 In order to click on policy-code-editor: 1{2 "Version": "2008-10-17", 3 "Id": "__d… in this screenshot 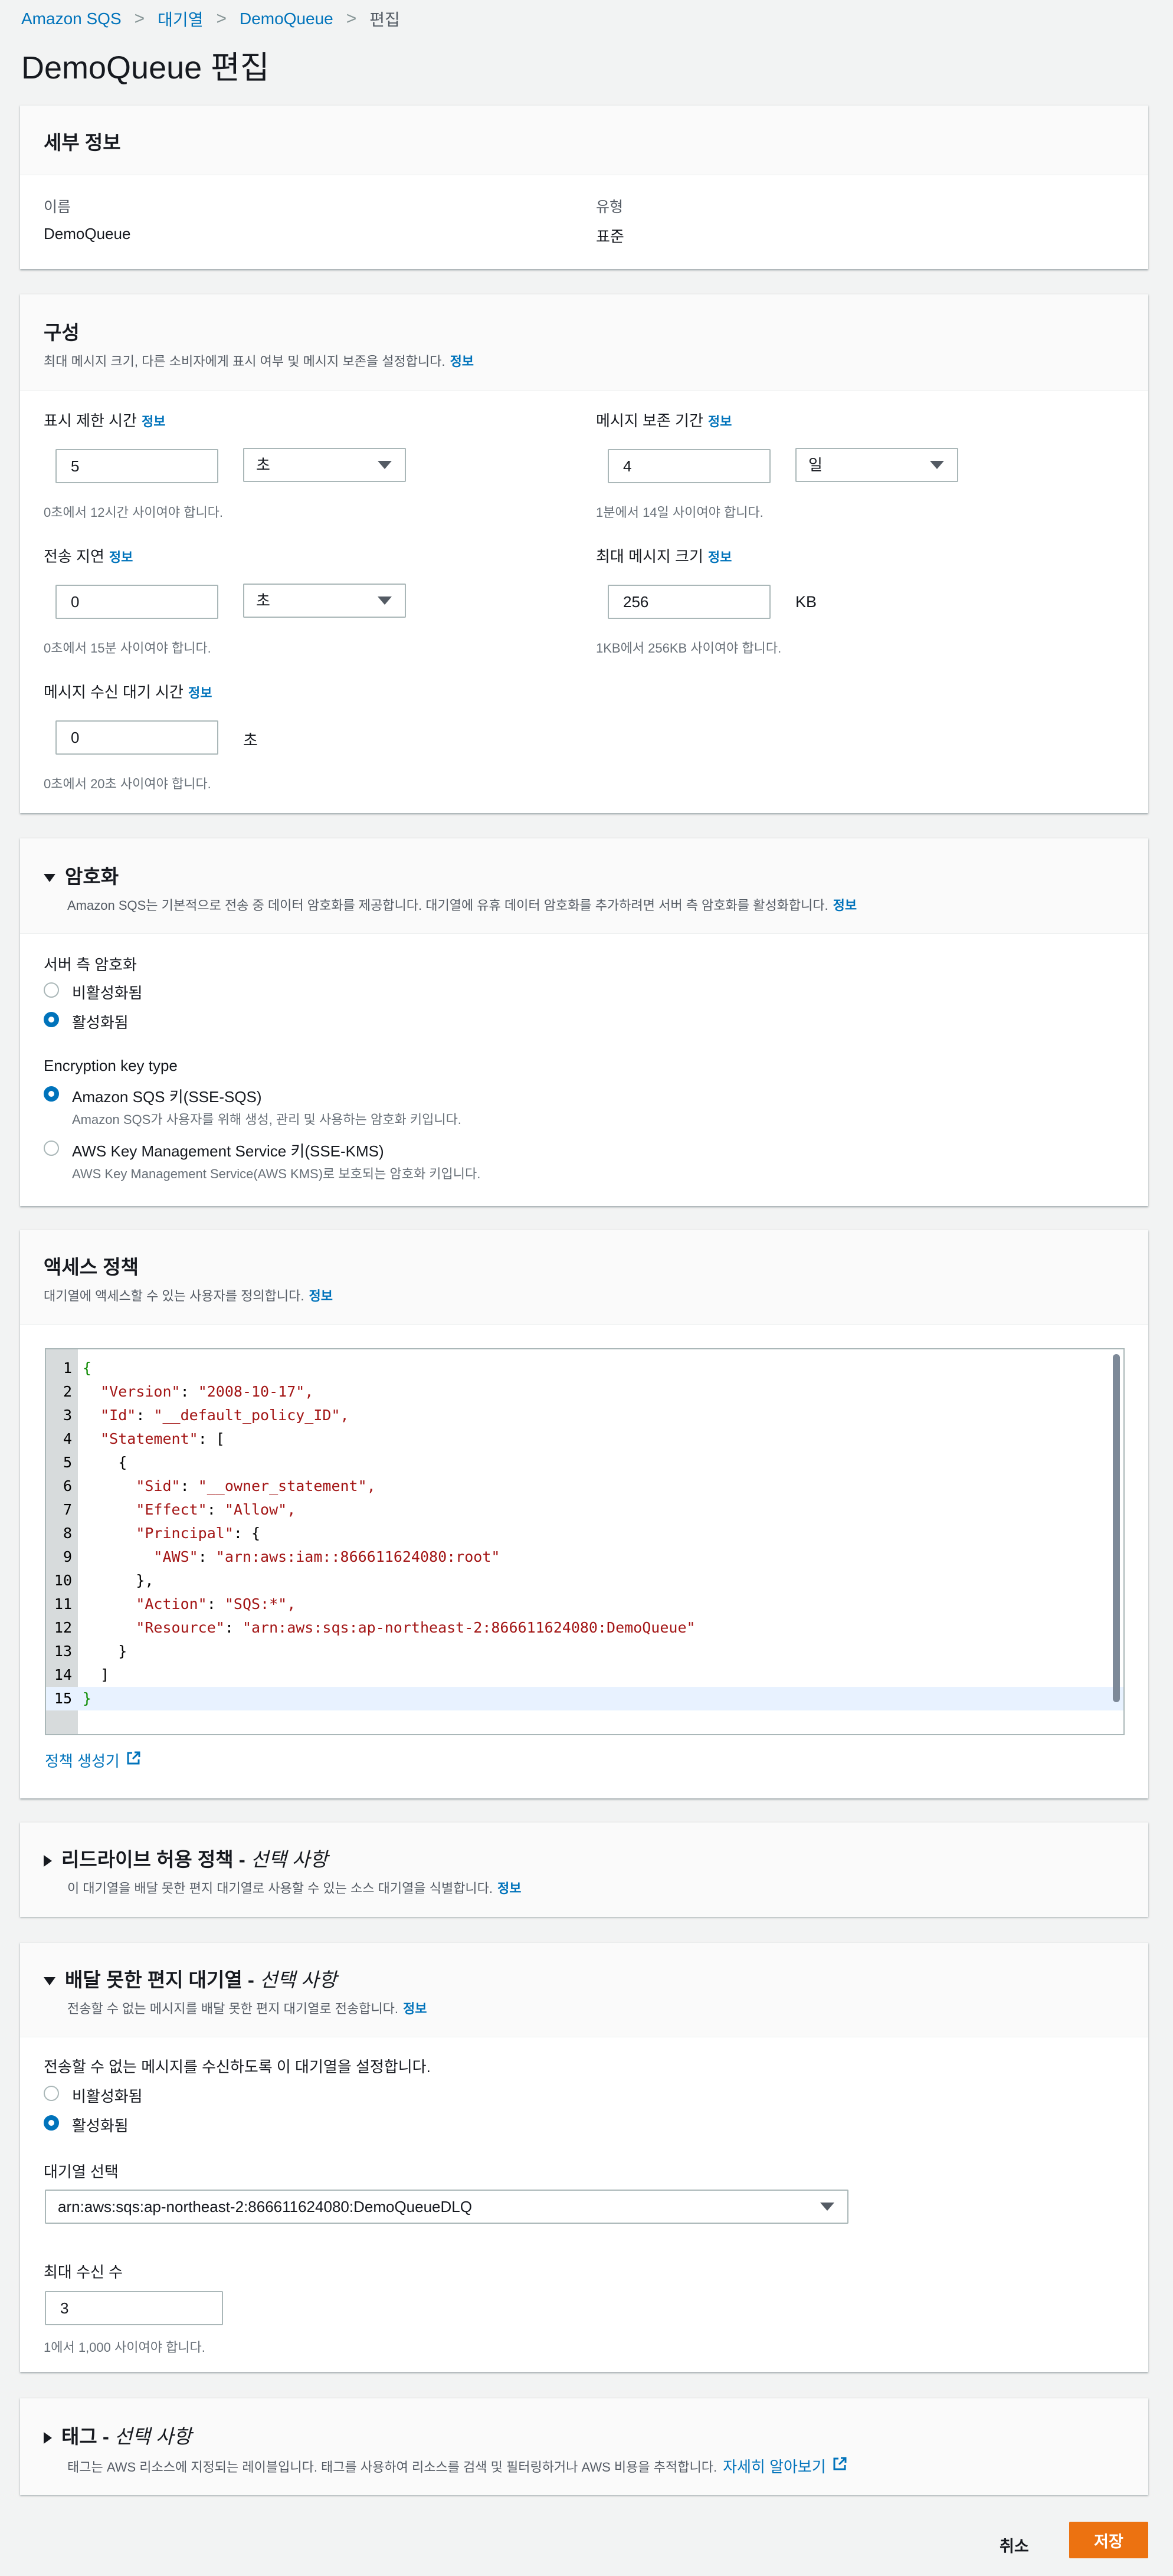, I will do `click(585, 1541)`.